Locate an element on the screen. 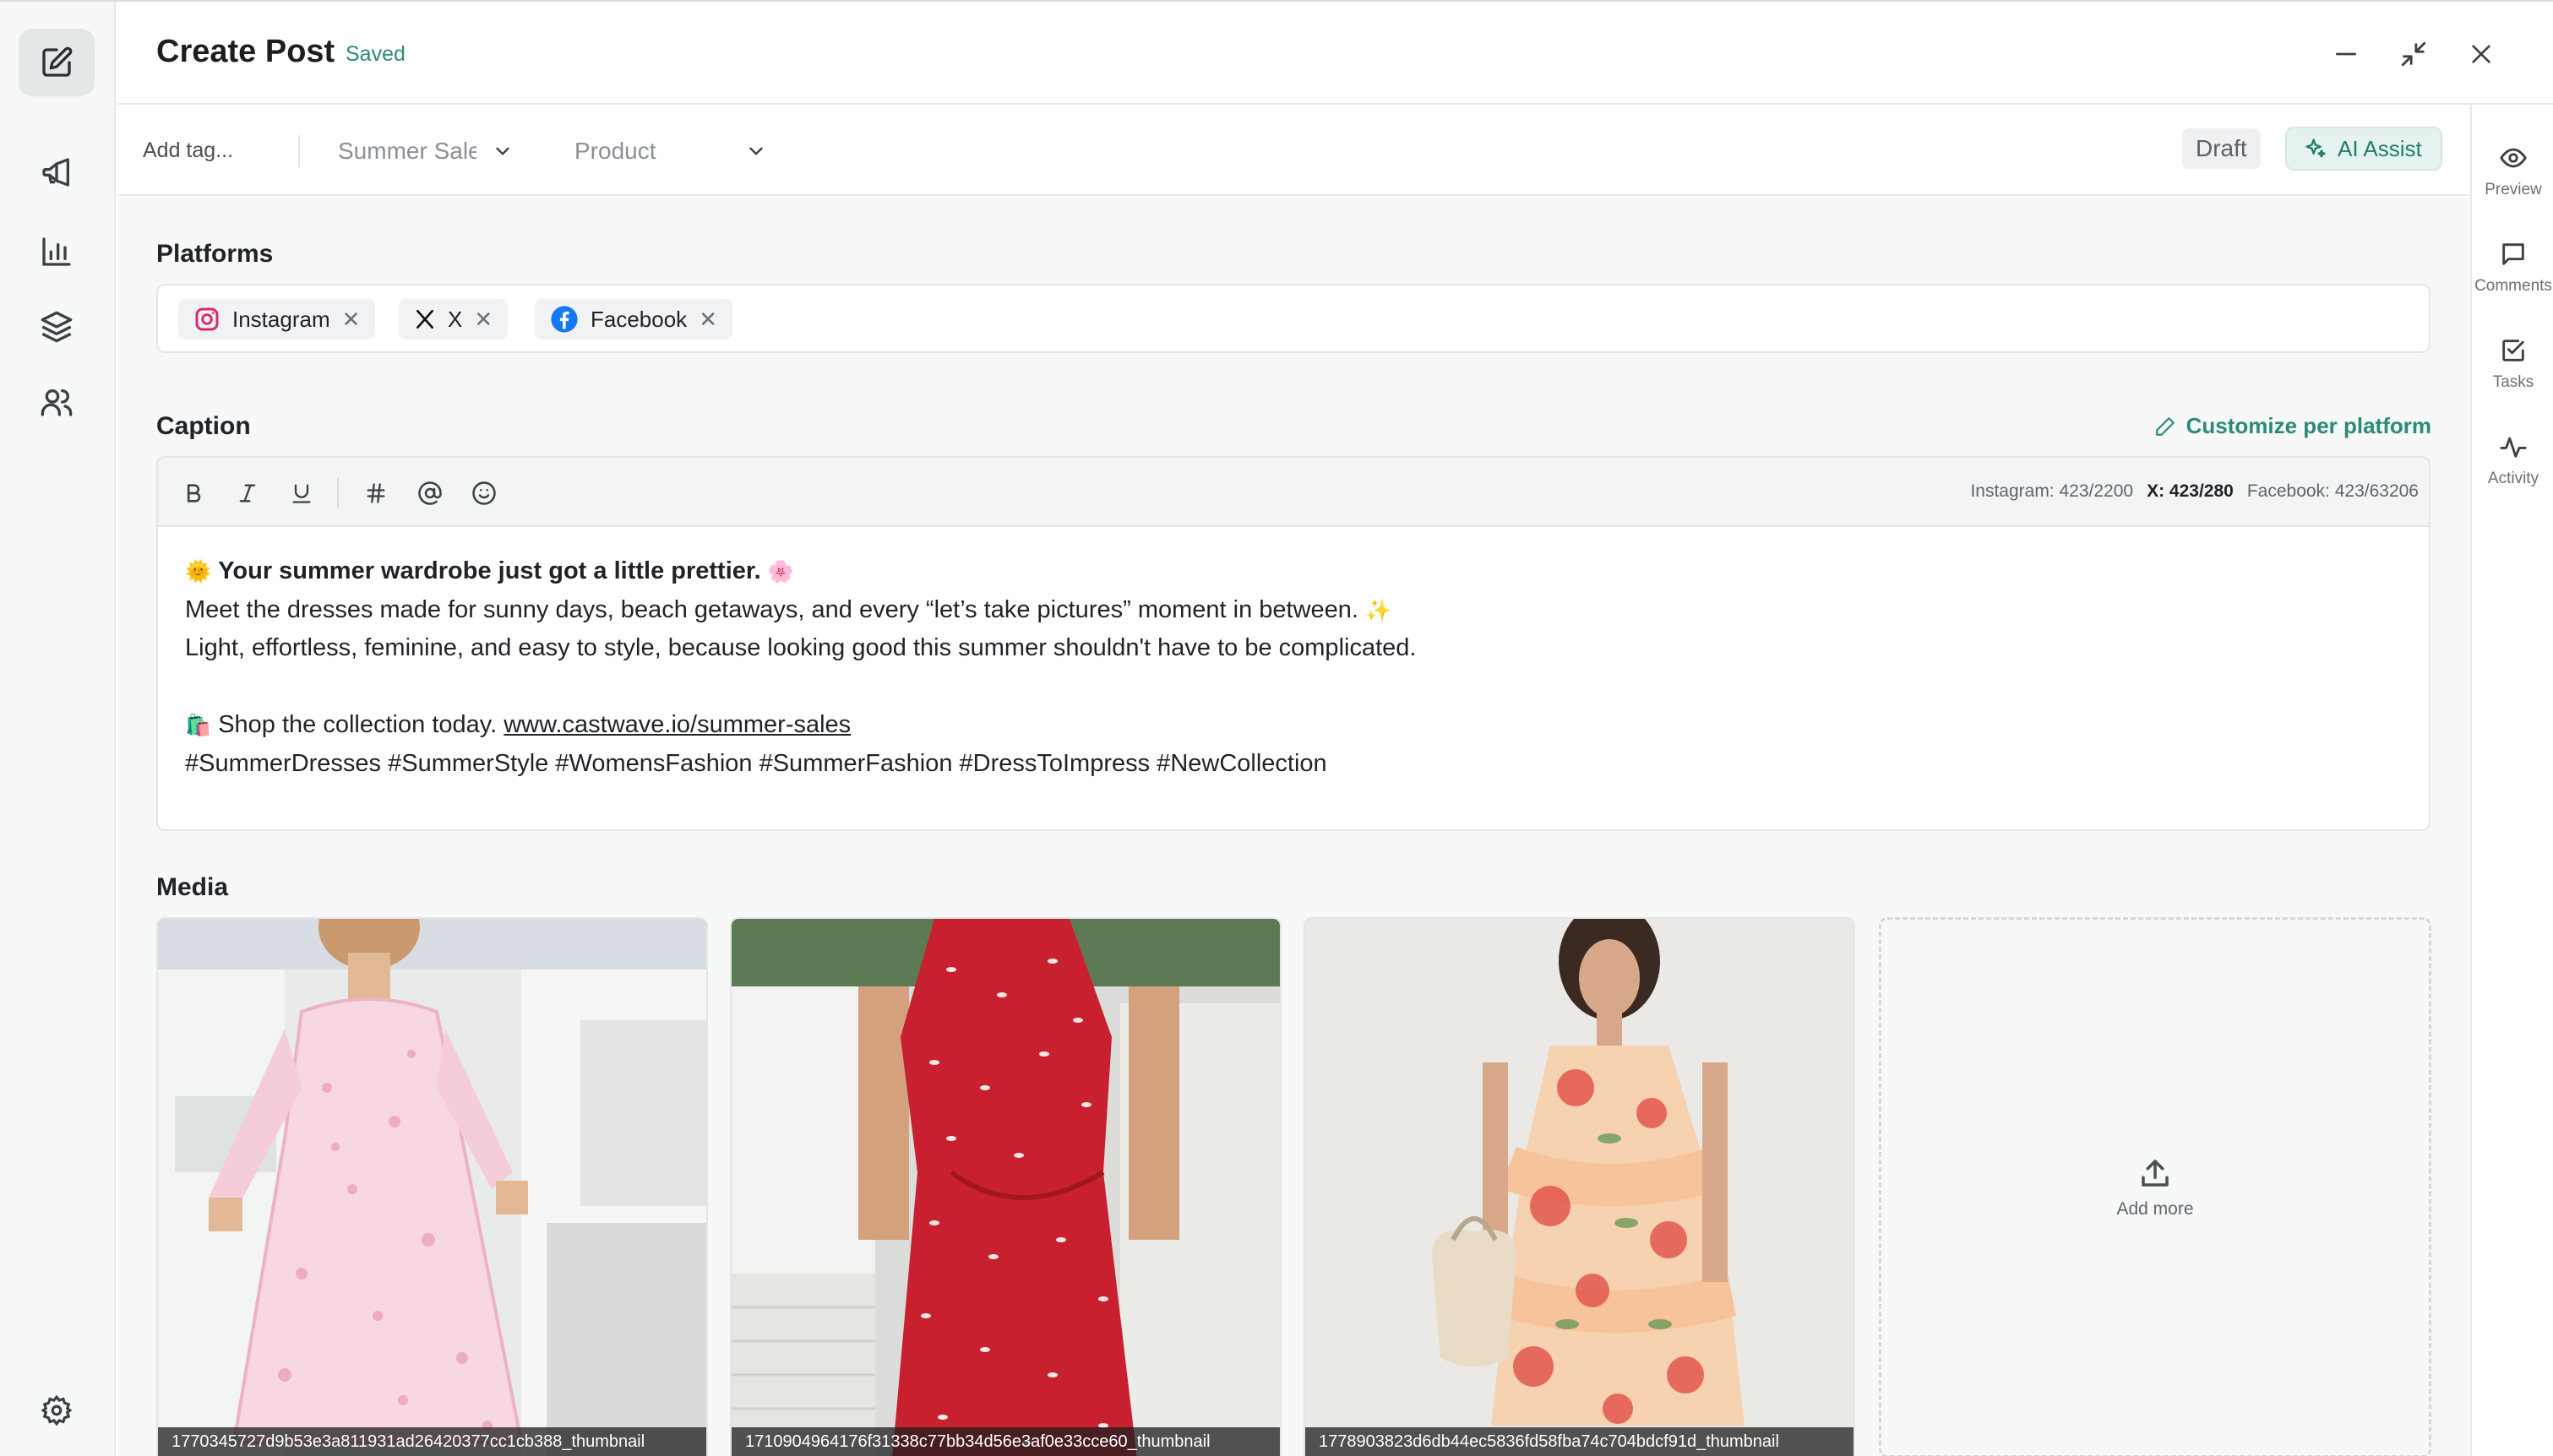  nav-compose-button is located at coordinates (57, 62).